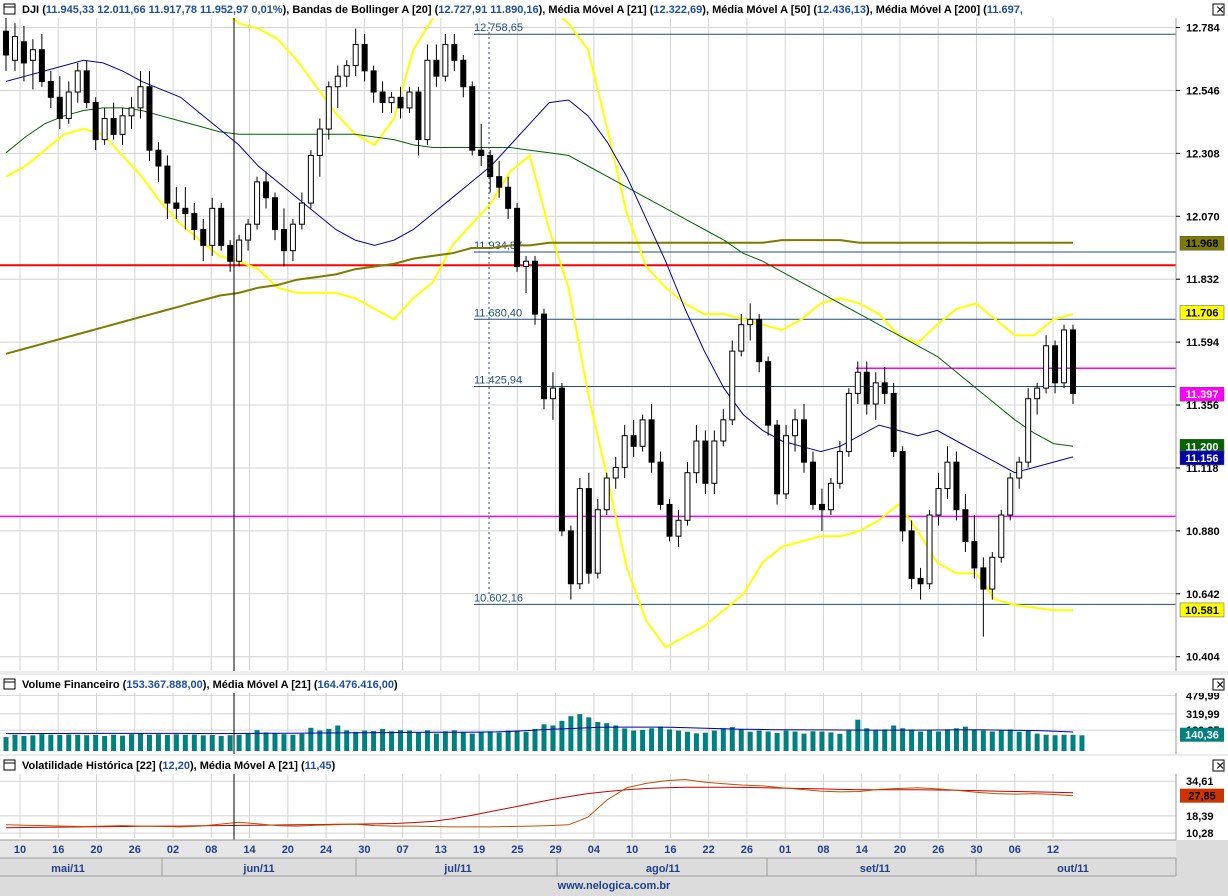  I want to click on volume-legend-ma-value: 164.476.416,00, so click(356, 685).